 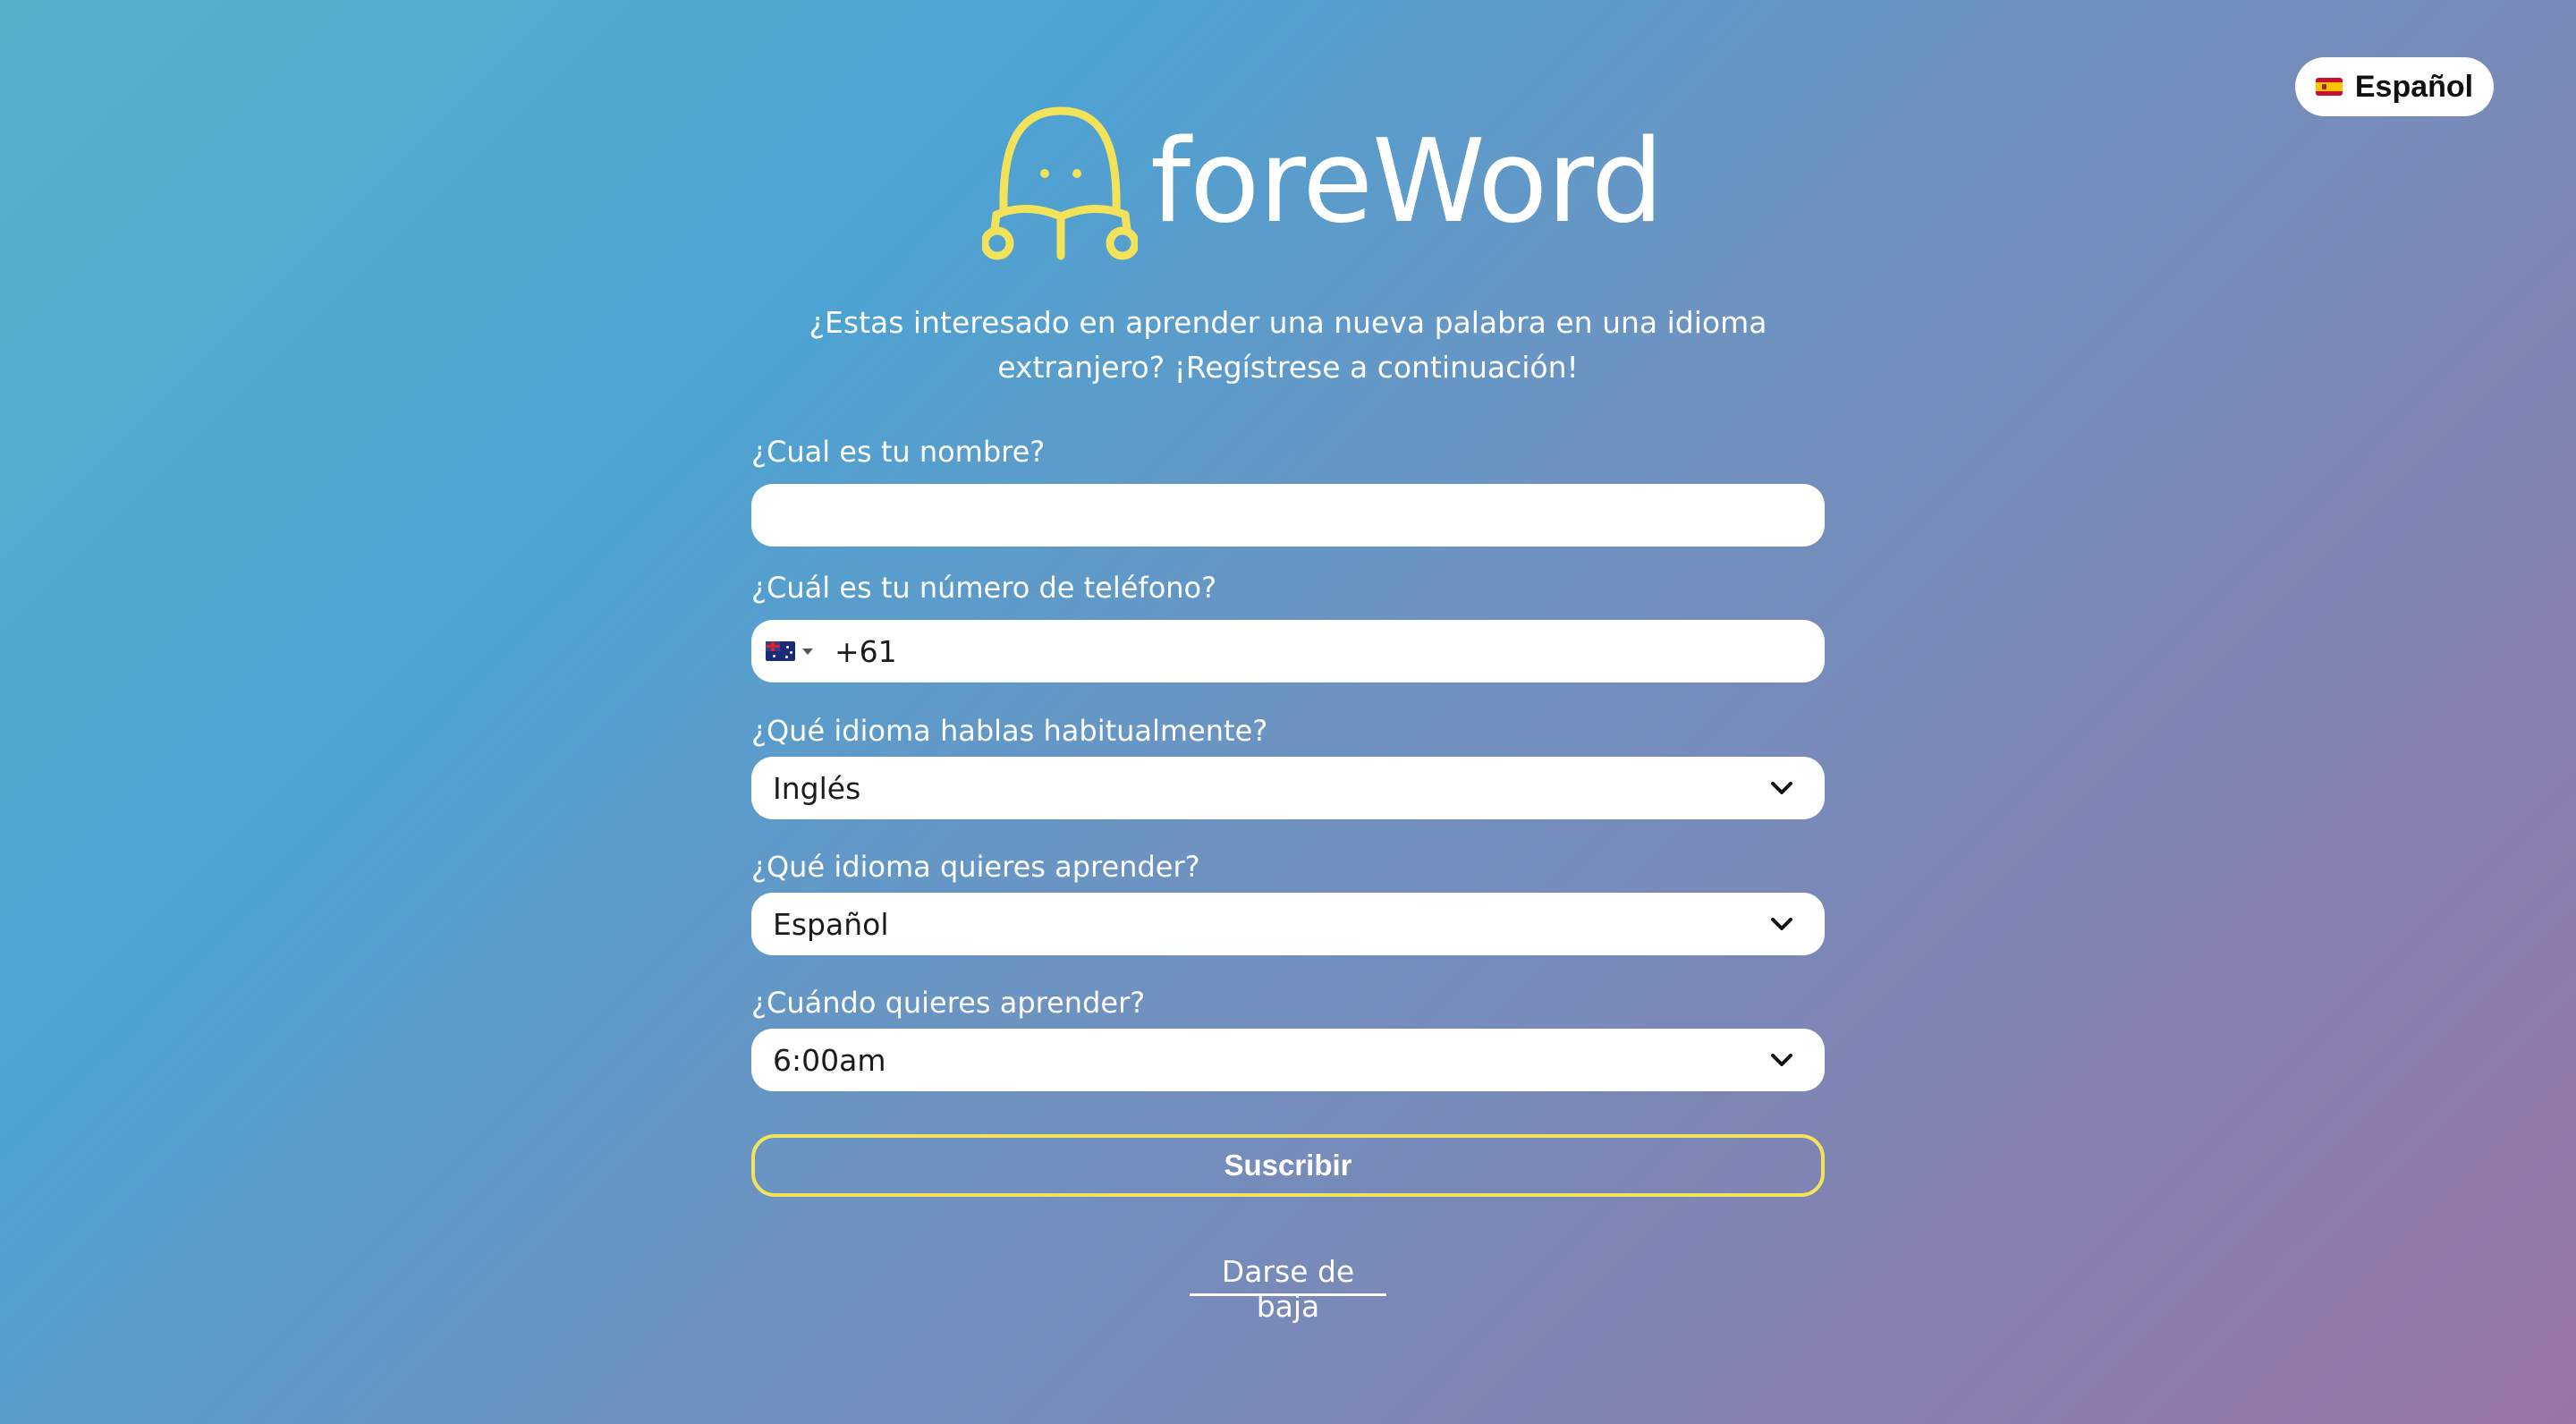 I want to click on language-toggle-label: Español, so click(x=2414, y=86).